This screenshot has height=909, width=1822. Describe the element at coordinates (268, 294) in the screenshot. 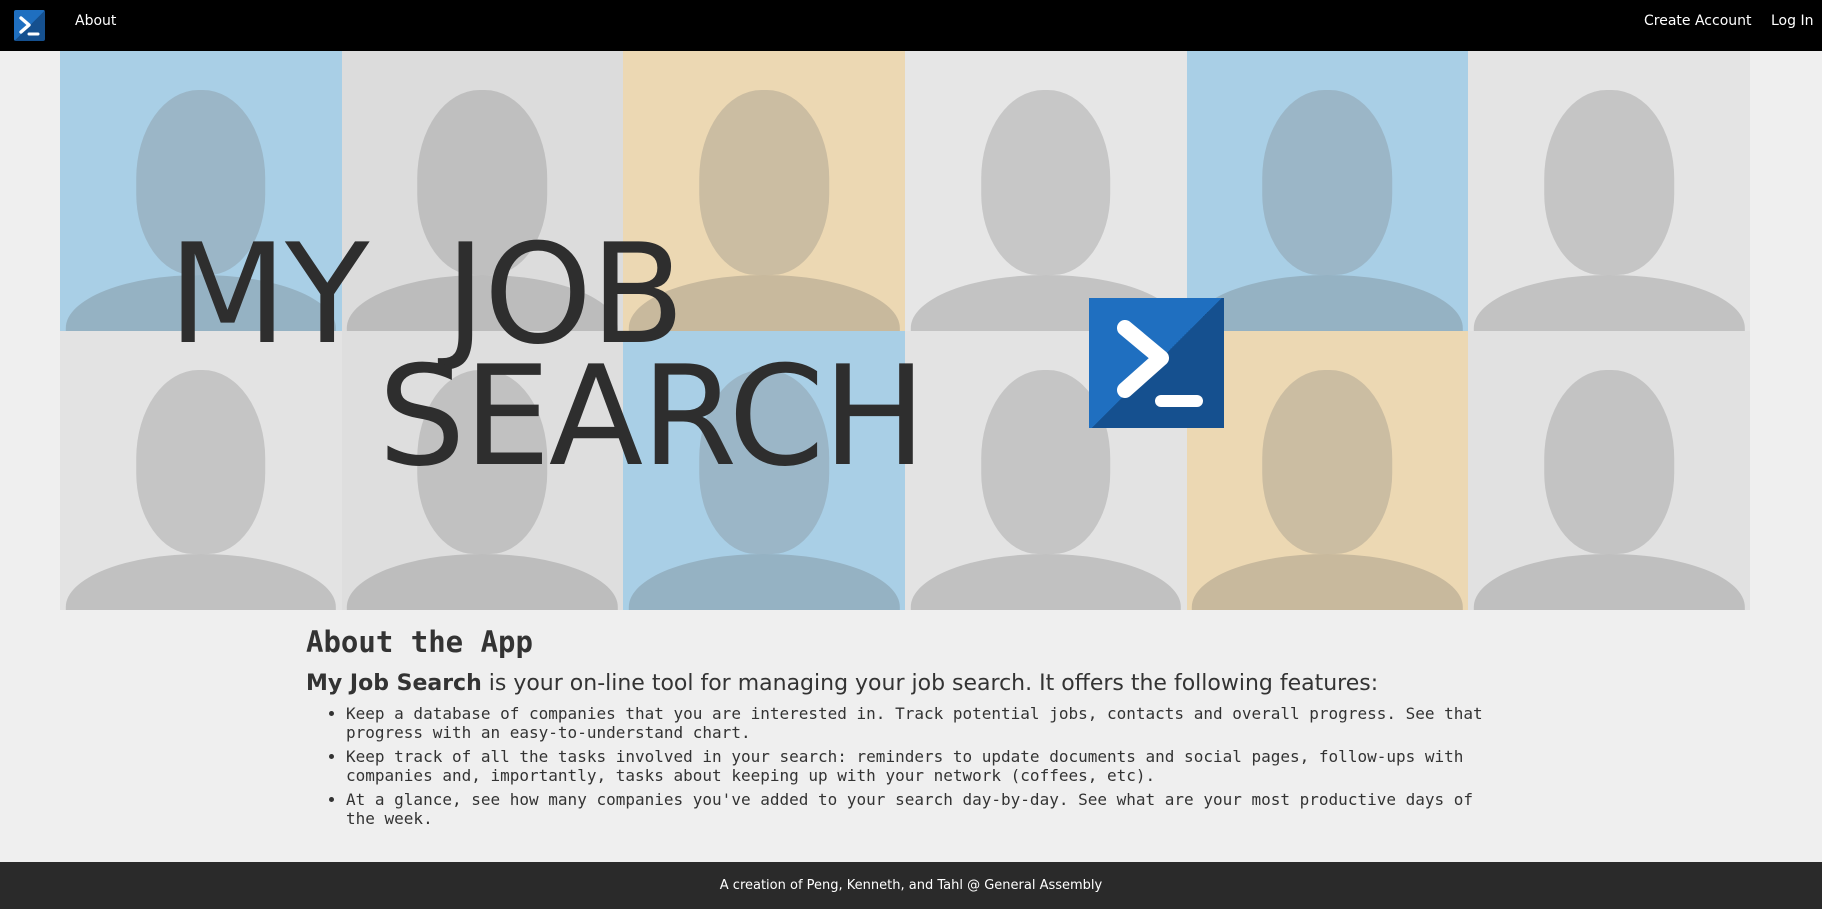

I see `hero-title-my: MY` at that location.